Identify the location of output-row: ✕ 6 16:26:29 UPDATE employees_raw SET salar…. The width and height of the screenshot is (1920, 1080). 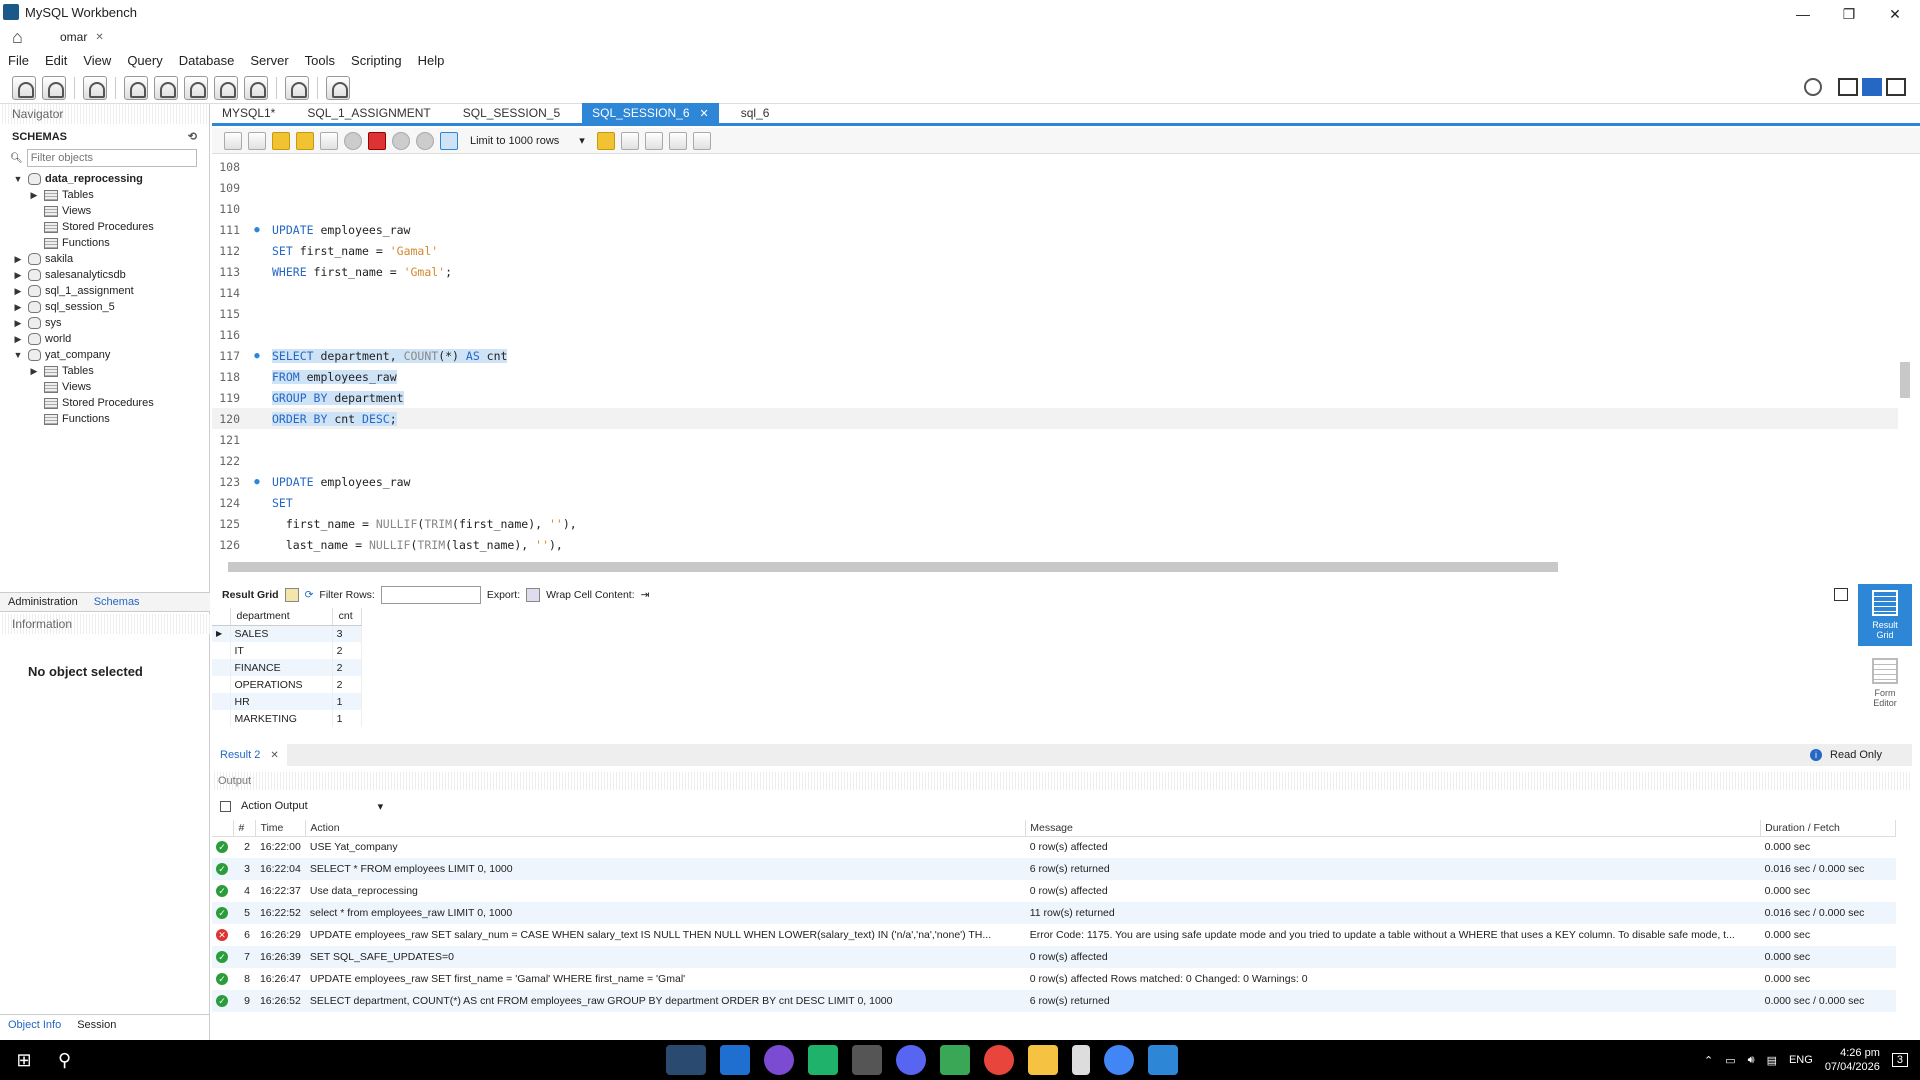
(1054, 935).